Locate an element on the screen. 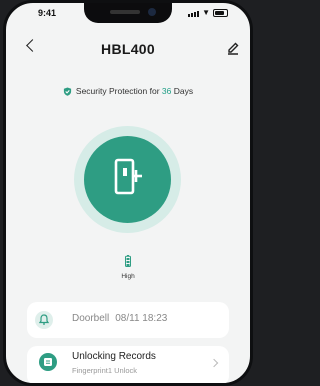 The height and width of the screenshot is (386, 320). unlocking-records-card: Unlocking Records Fingerprint1 Unlock is located at coordinates (128, 364).